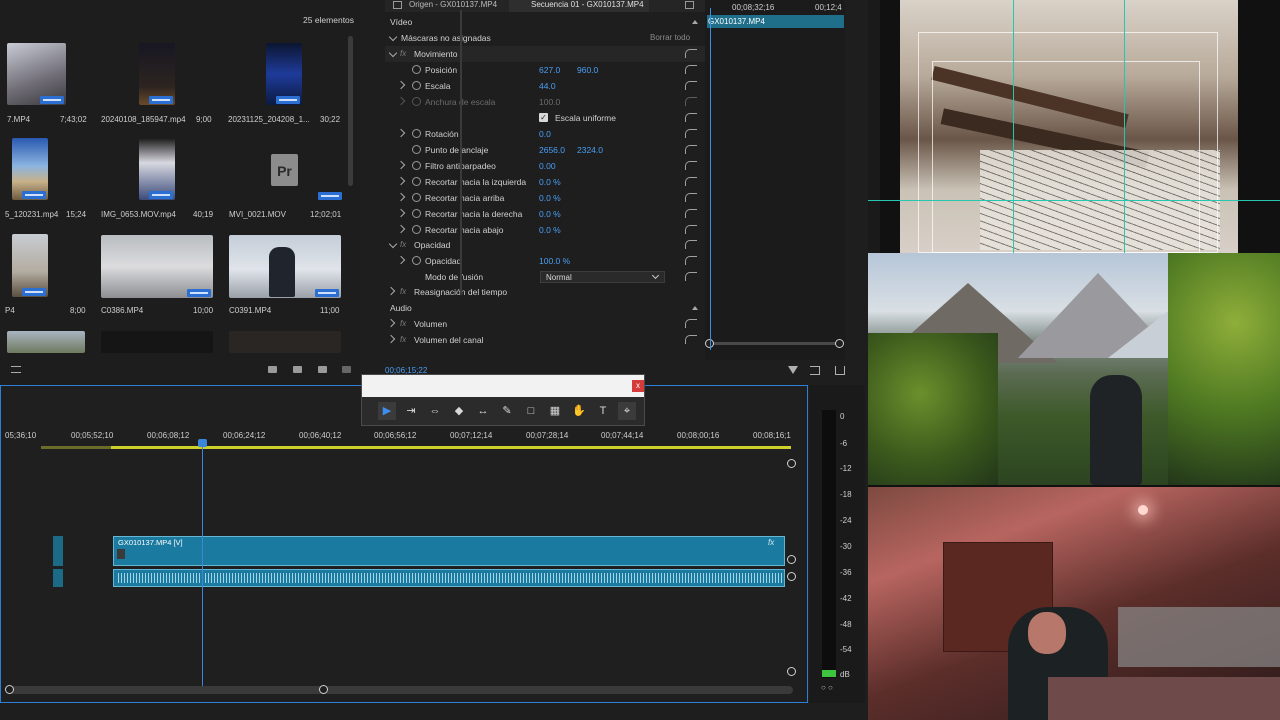 The height and width of the screenshot is (720, 1280). What do you see at coordinates (58, 578) in the screenshot?
I see `small-audio-clip` at bounding box center [58, 578].